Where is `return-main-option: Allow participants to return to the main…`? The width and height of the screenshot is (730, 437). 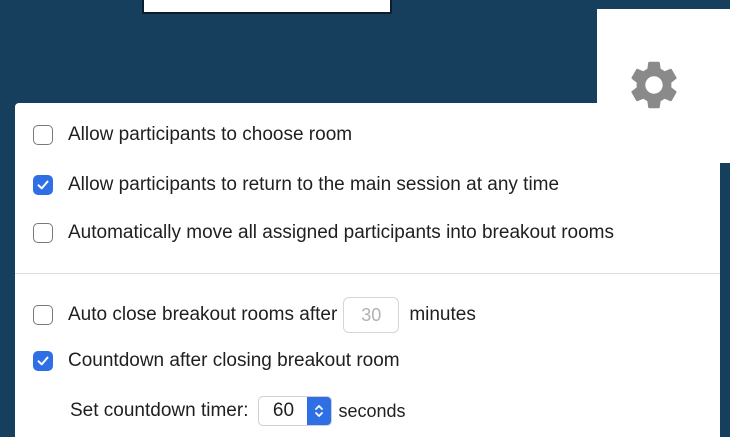
return-main-option: Allow participants to return to the main… is located at coordinates (296, 185).